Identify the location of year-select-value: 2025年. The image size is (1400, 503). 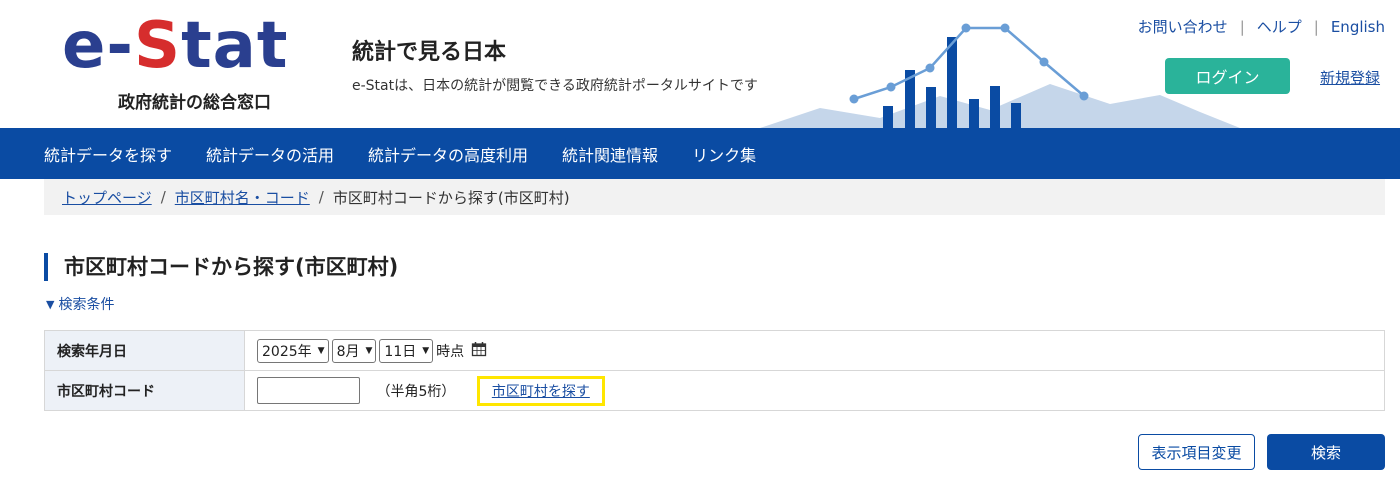
(287, 351).